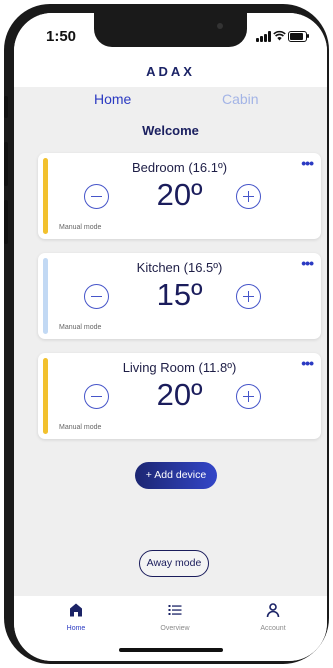 The height and width of the screenshot is (668, 333). I want to click on nav-account: Account, so click(273, 617).